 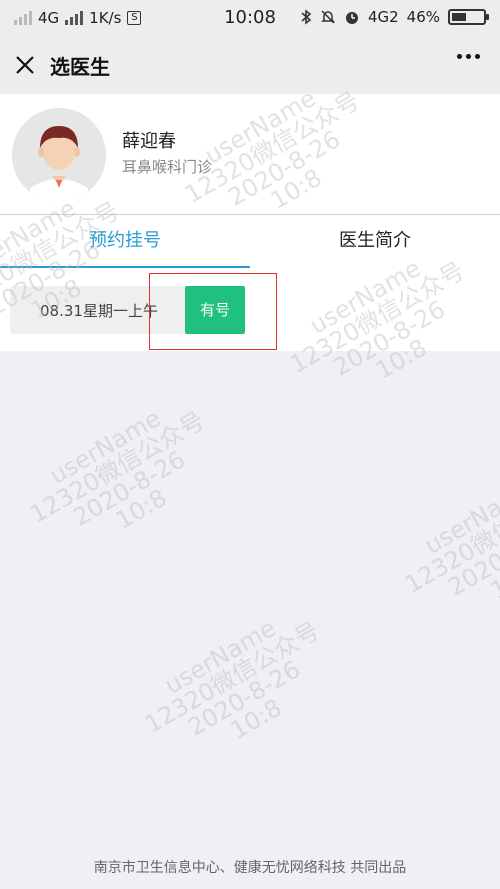 What do you see at coordinates (99, 311) in the screenshot?
I see `slot-date: 08.31星期一上午` at bounding box center [99, 311].